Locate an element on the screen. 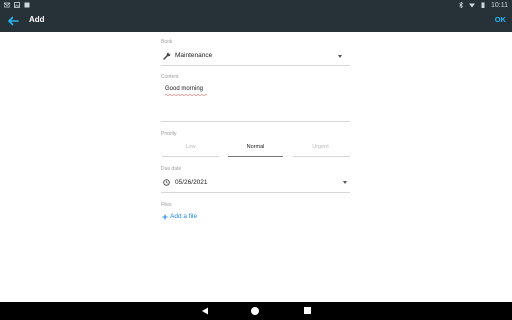 The width and height of the screenshot is (512, 320). add-file-label: Add a file is located at coordinates (184, 216).